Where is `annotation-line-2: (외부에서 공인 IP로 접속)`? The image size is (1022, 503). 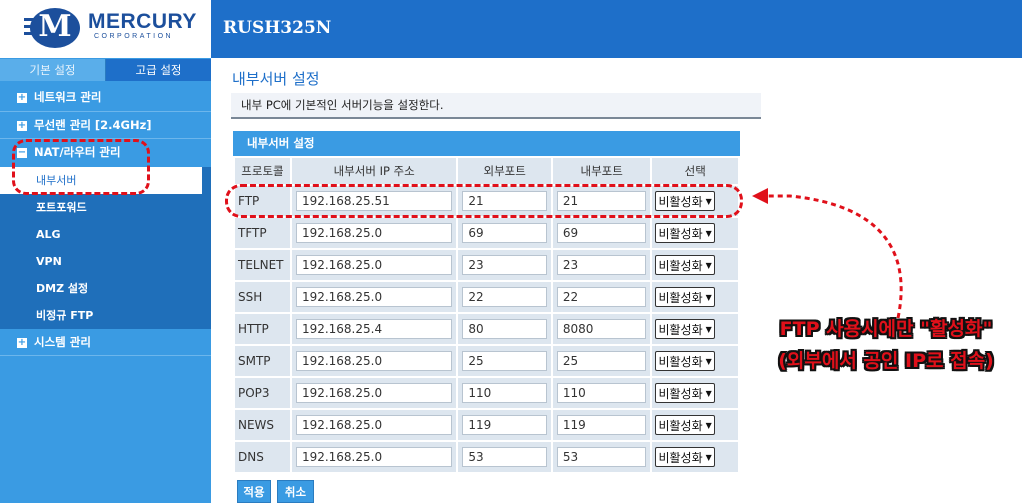 annotation-line-2: (외부에서 공인 IP로 접속) is located at coordinates (886, 361).